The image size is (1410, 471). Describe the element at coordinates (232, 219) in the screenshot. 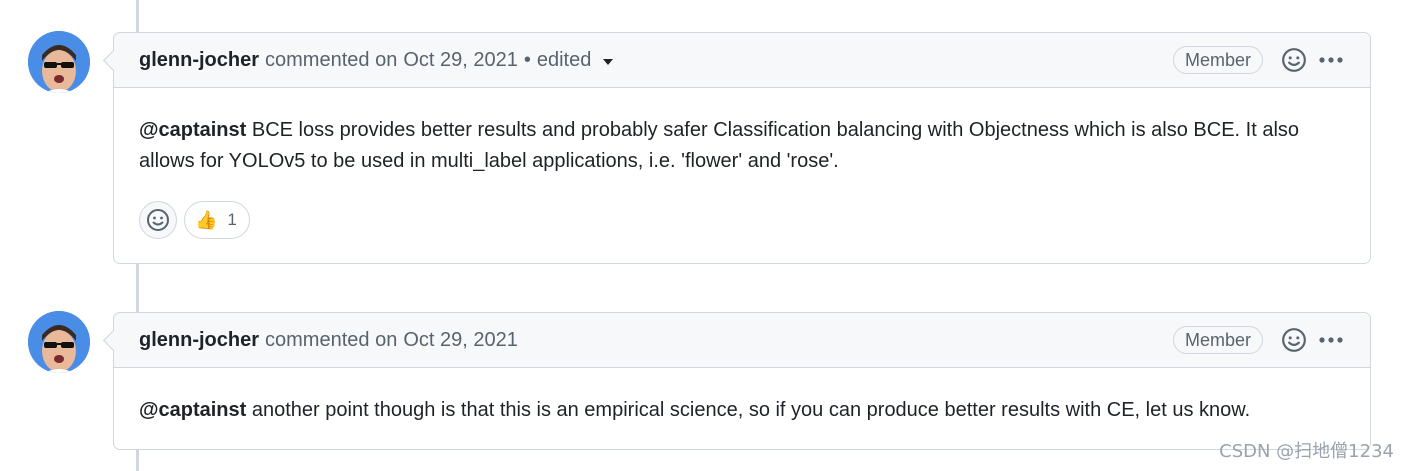

I see `reaction-count: 1` at that location.